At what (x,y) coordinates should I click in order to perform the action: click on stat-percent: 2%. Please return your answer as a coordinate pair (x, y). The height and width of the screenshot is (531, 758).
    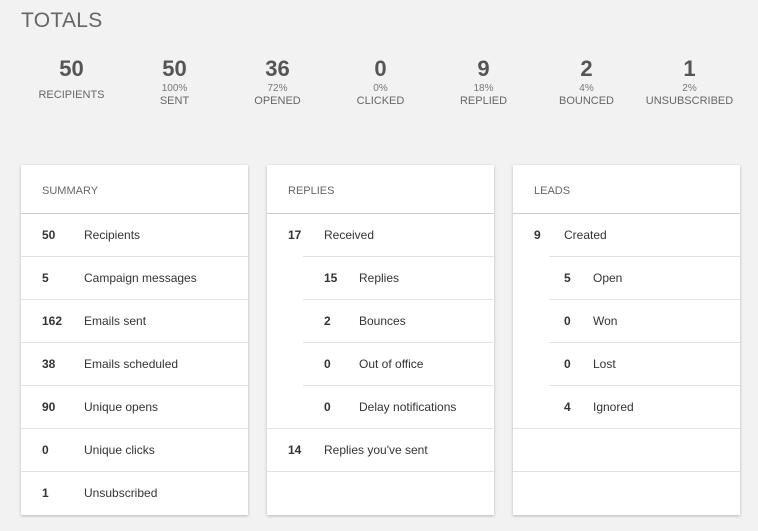
    Looking at the image, I should click on (689, 88).